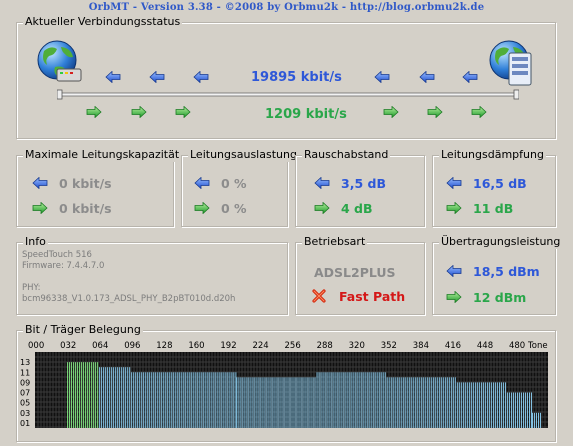 This screenshot has height=446, width=573. I want to click on max-capacity-down: 0 kbit/s, so click(85, 183).